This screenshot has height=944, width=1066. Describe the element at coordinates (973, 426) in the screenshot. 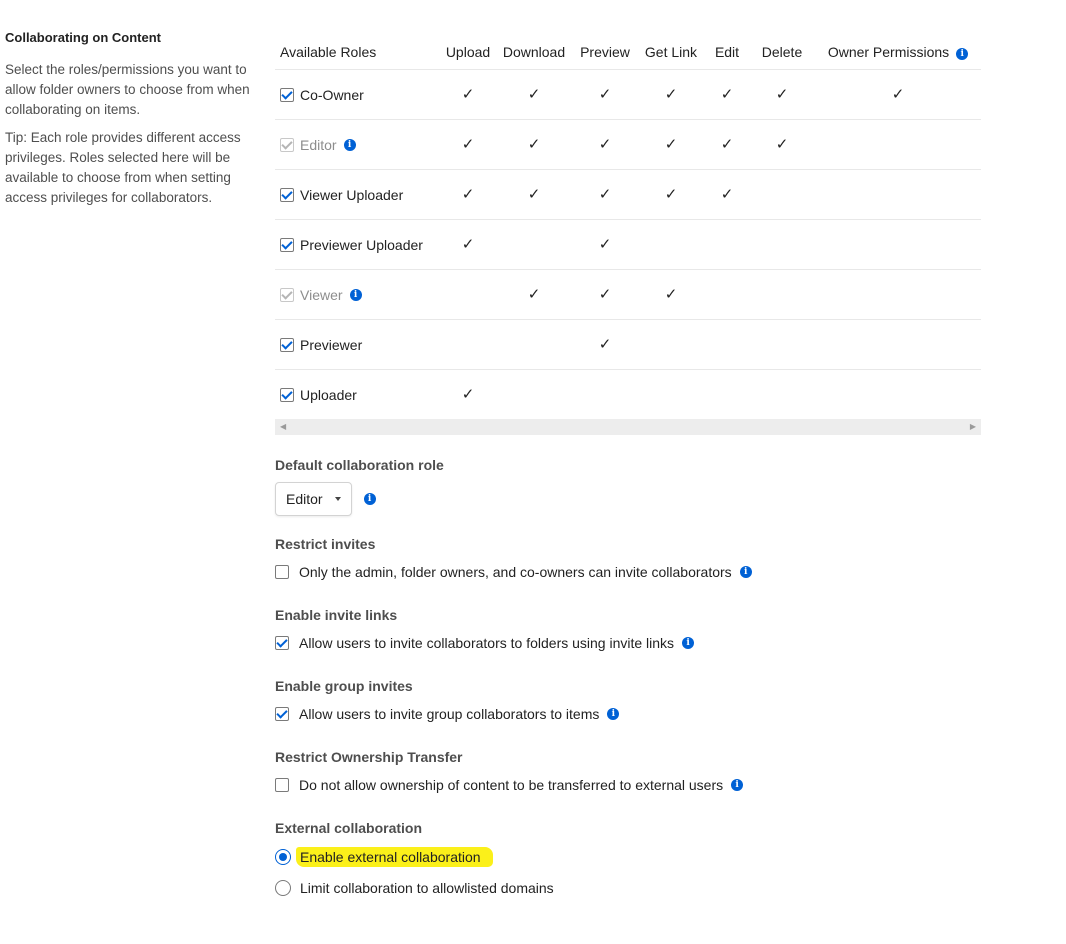

I see `scroll-right-arrow-icon: ▶` at that location.